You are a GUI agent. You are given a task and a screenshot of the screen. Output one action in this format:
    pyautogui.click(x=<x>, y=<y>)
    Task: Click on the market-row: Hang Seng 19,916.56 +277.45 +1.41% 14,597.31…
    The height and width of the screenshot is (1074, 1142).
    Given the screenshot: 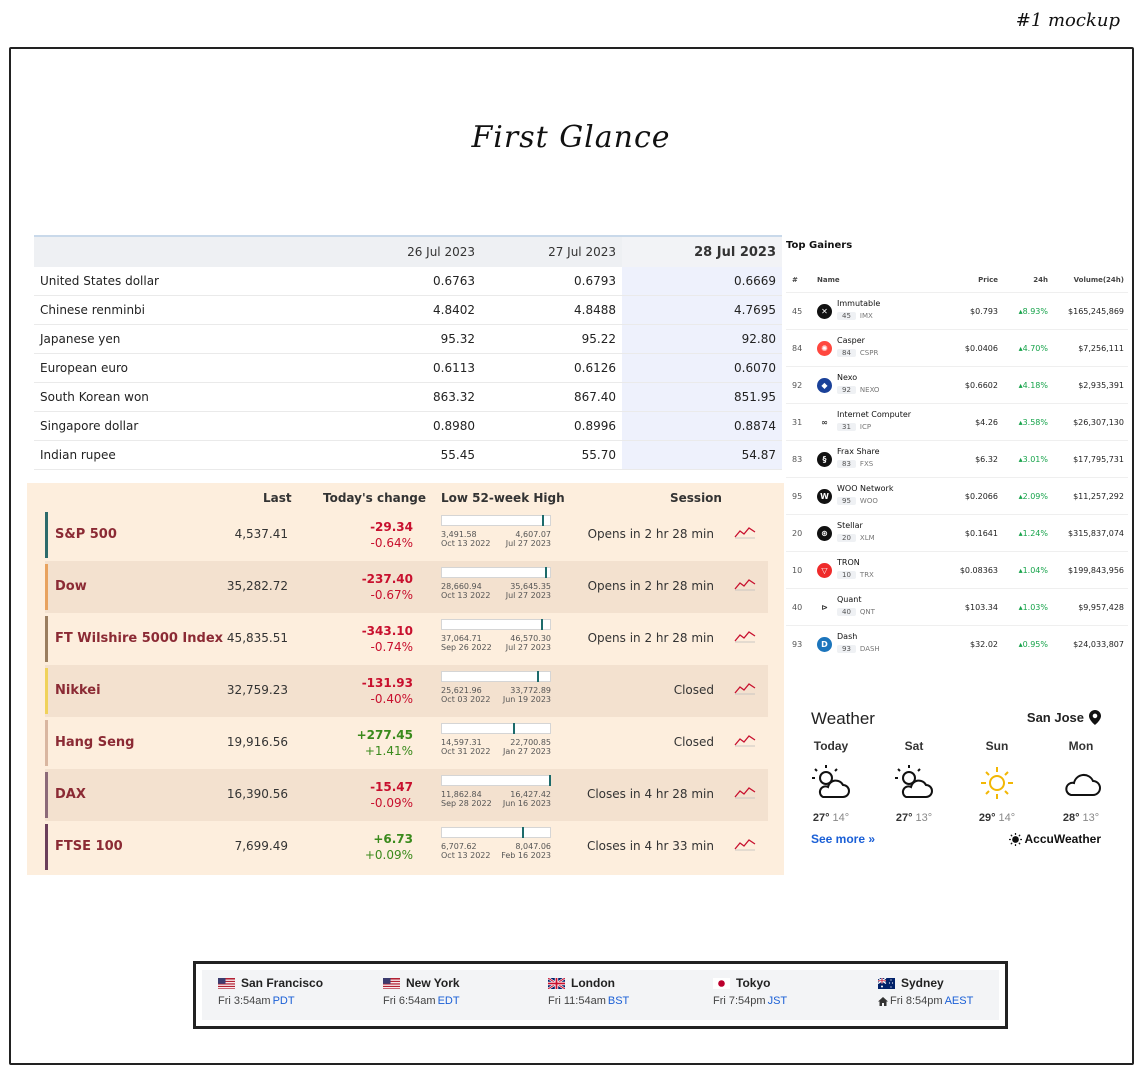 What is the action you would take?
    pyautogui.click(x=406, y=743)
    